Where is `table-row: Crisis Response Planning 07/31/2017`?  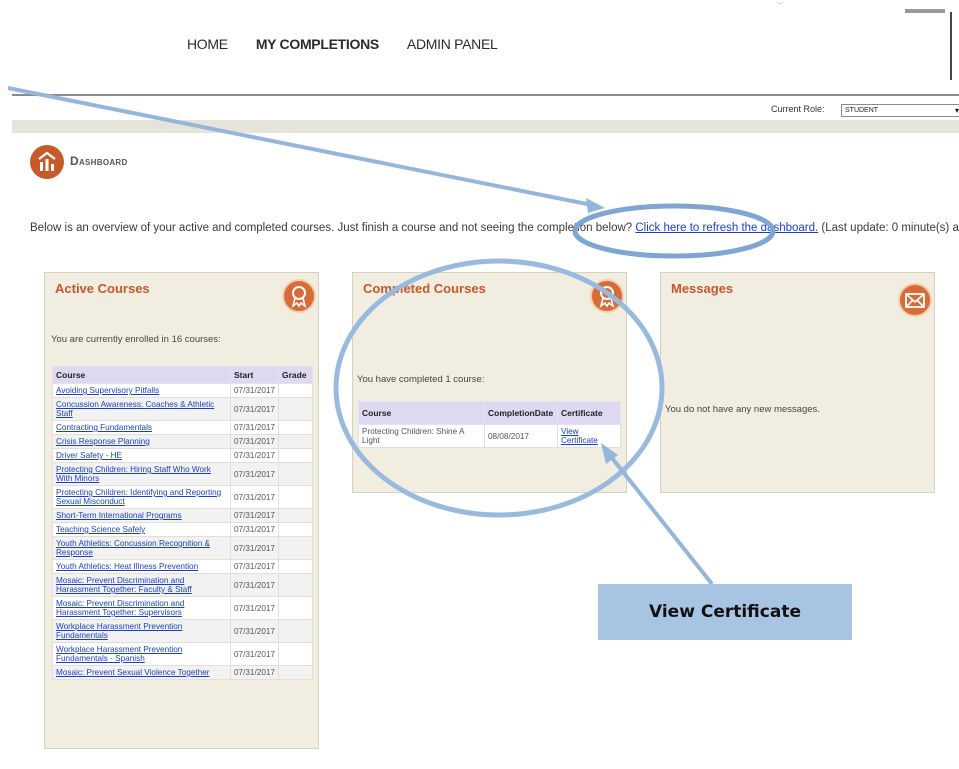
table-row: Crisis Response Planning 07/31/2017 is located at coordinates (182, 441).